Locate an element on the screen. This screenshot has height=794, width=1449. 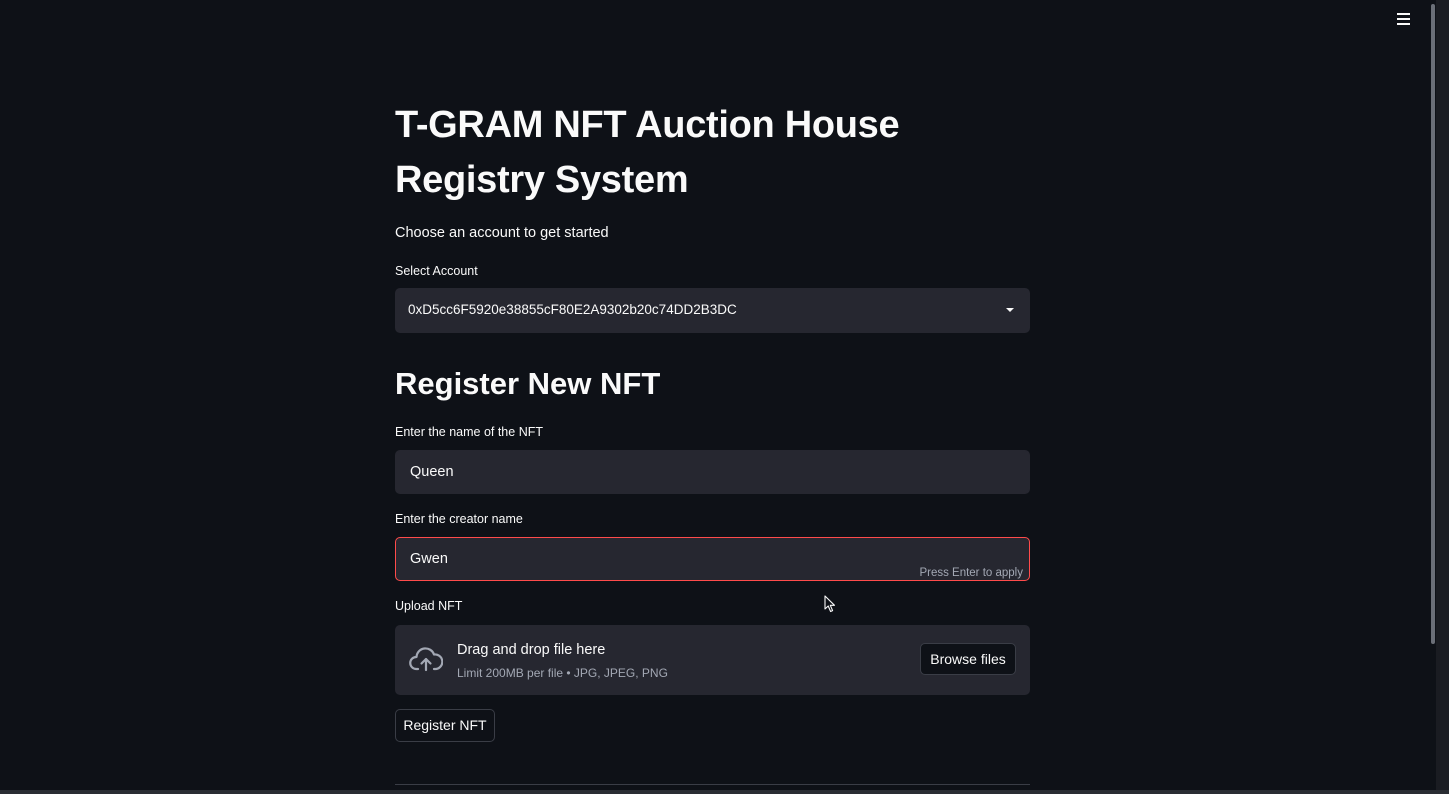
upload-label: Upload NFT is located at coordinates (429, 606).